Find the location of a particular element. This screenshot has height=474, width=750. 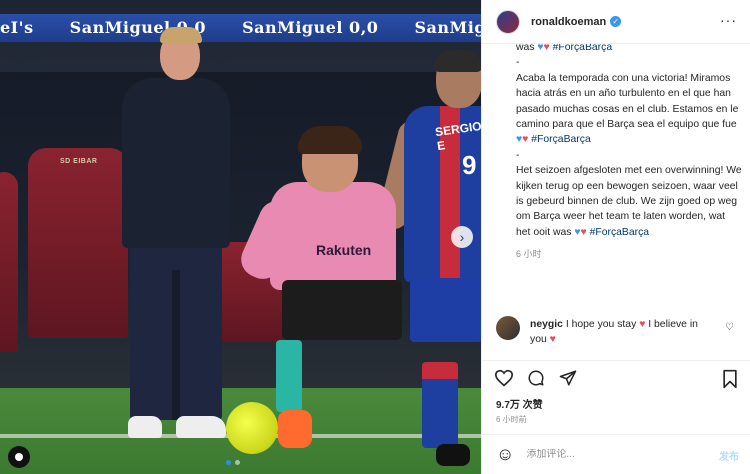

sponsor-strip: Joma Joma is located at coordinates (240, 60).